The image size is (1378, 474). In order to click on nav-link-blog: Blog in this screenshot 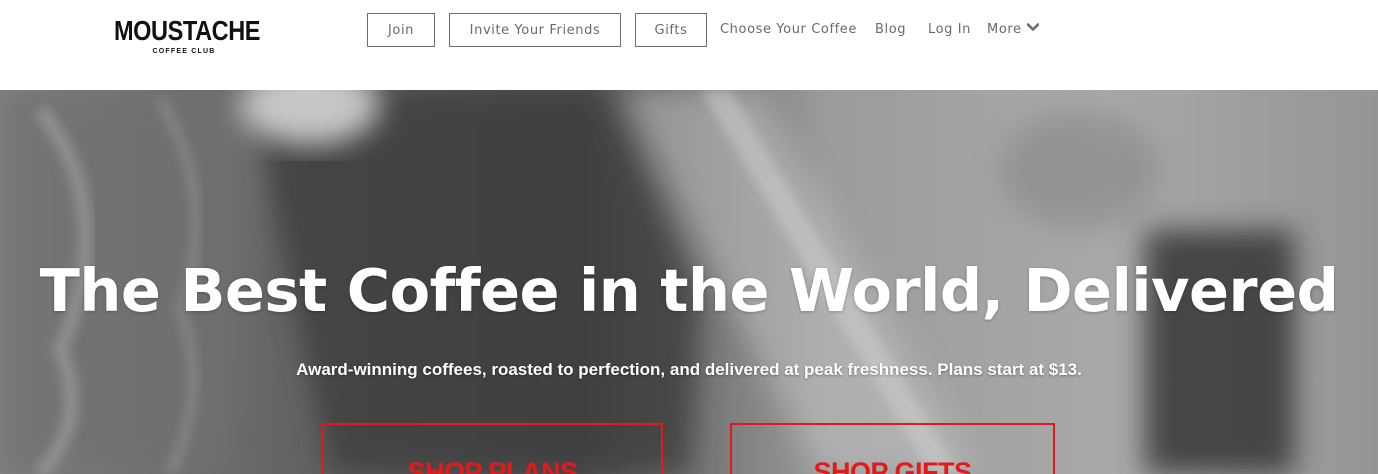, I will do `click(890, 30)`.